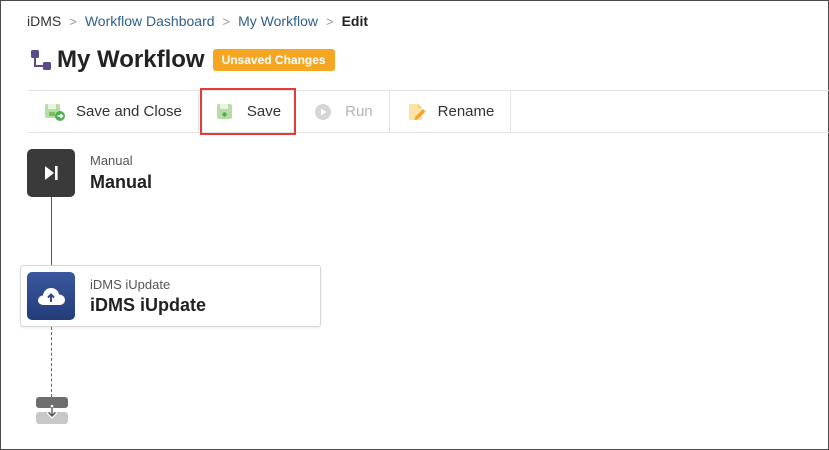 Image resolution: width=829 pixels, height=450 pixels. Describe the element at coordinates (131, 59) in the screenshot. I see `page-title: My Workflow` at that location.